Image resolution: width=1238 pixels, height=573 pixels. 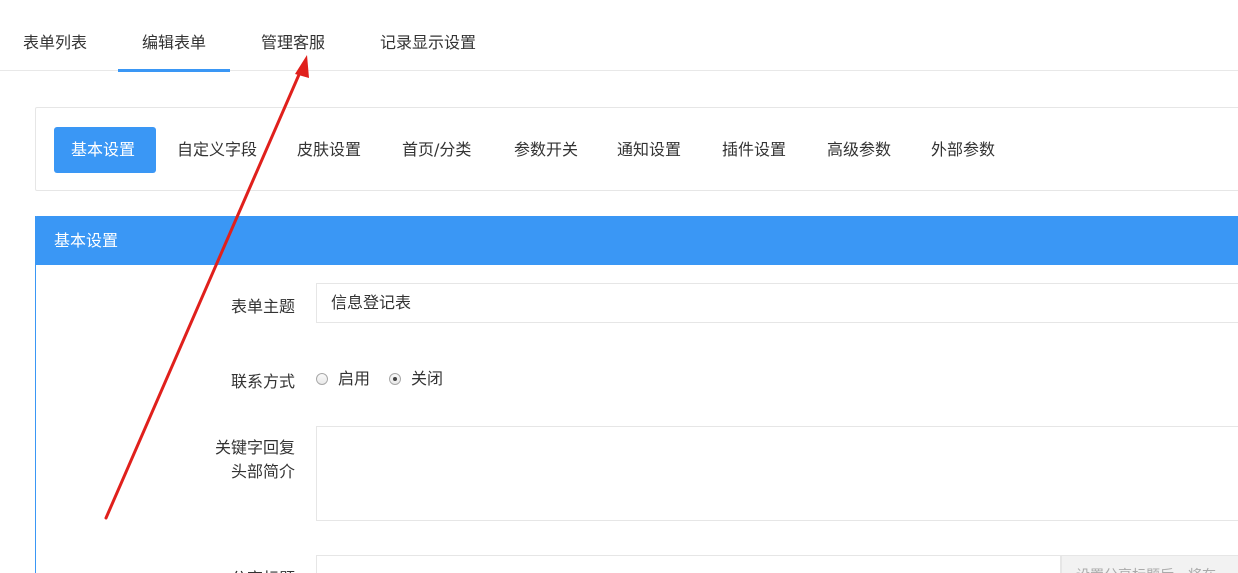 What do you see at coordinates (777, 303) in the screenshot?
I see `subject-input: 信息登记表` at bounding box center [777, 303].